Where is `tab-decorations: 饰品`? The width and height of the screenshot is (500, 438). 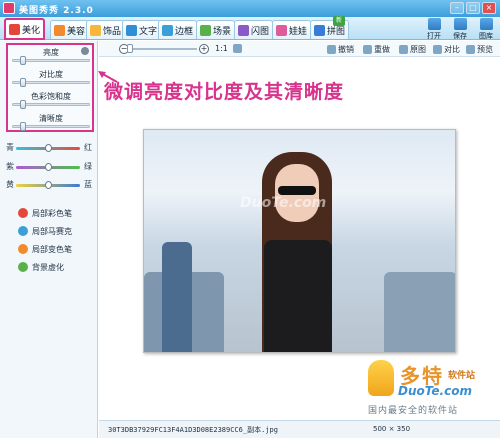 tab-decorations: 饰品 is located at coordinates (106, 29).